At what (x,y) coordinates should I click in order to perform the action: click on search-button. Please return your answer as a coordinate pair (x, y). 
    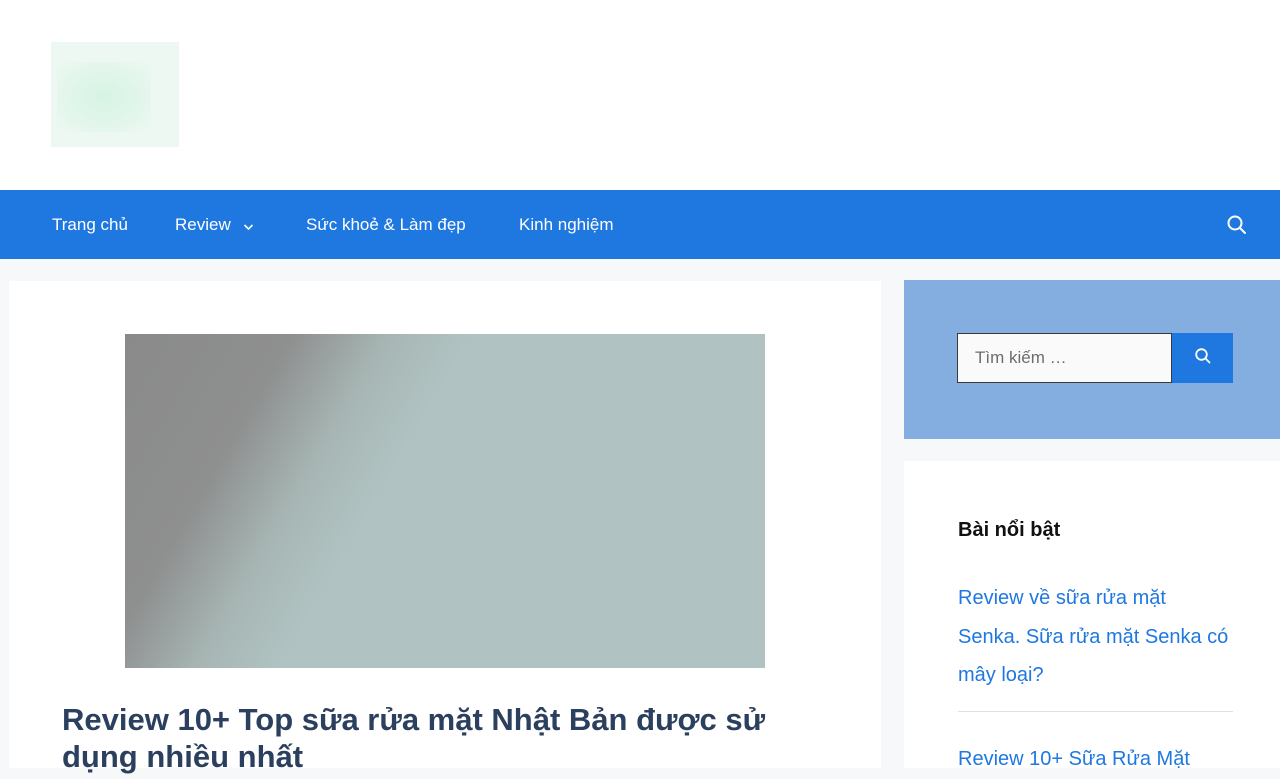
    Looking at the image, I should click on (1202, 358).